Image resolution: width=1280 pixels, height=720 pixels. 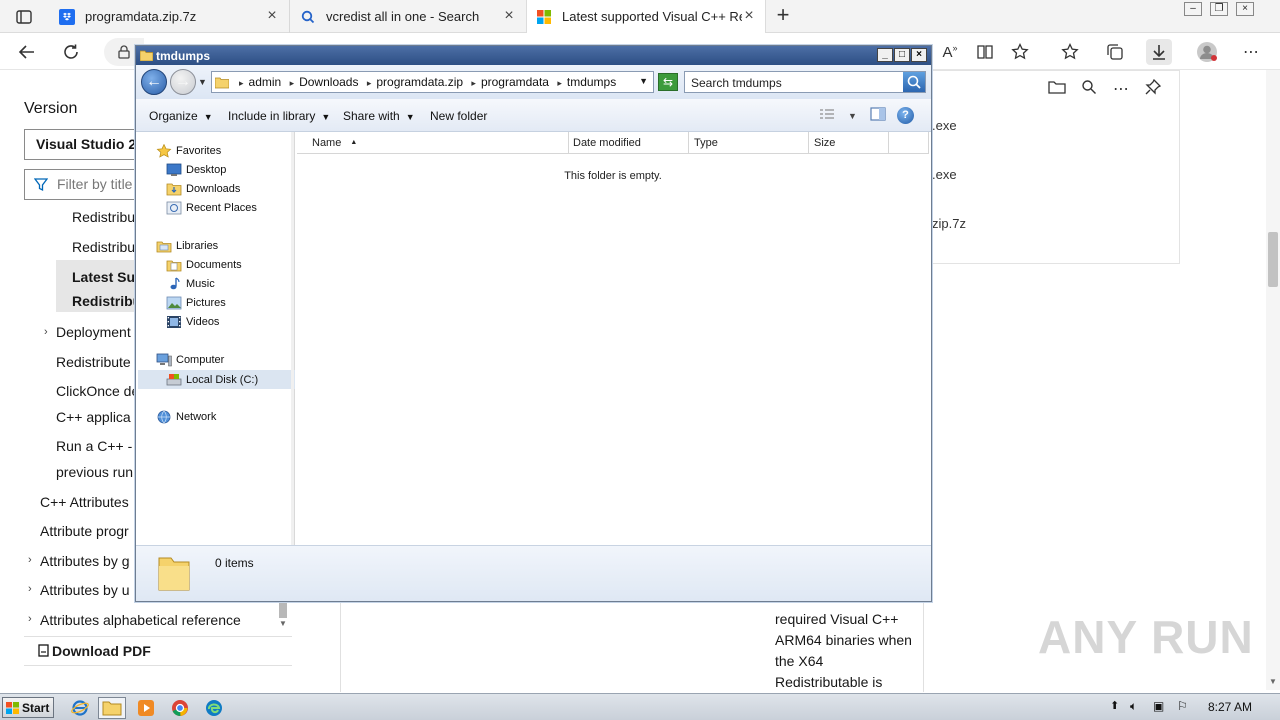 What do you see at coordinates (1273, 259) in the screenshot?
I see `page-scroll-thumb` at bounding box center [1273, 259].